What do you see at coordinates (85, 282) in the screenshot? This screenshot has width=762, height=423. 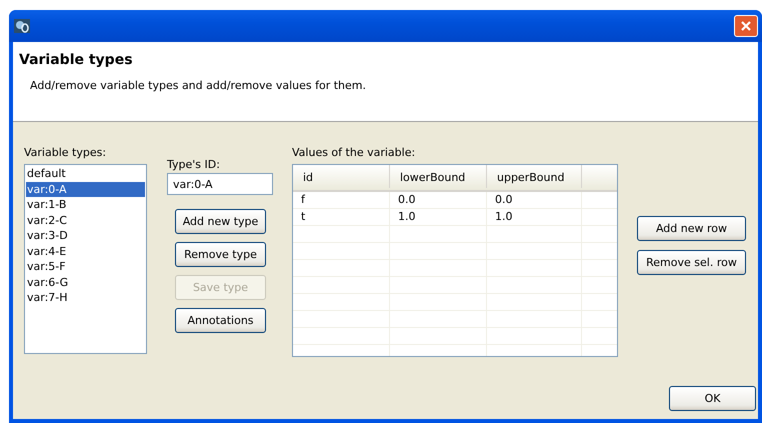 I see `list-item: var:6-G` at bounding box center [85, 282].